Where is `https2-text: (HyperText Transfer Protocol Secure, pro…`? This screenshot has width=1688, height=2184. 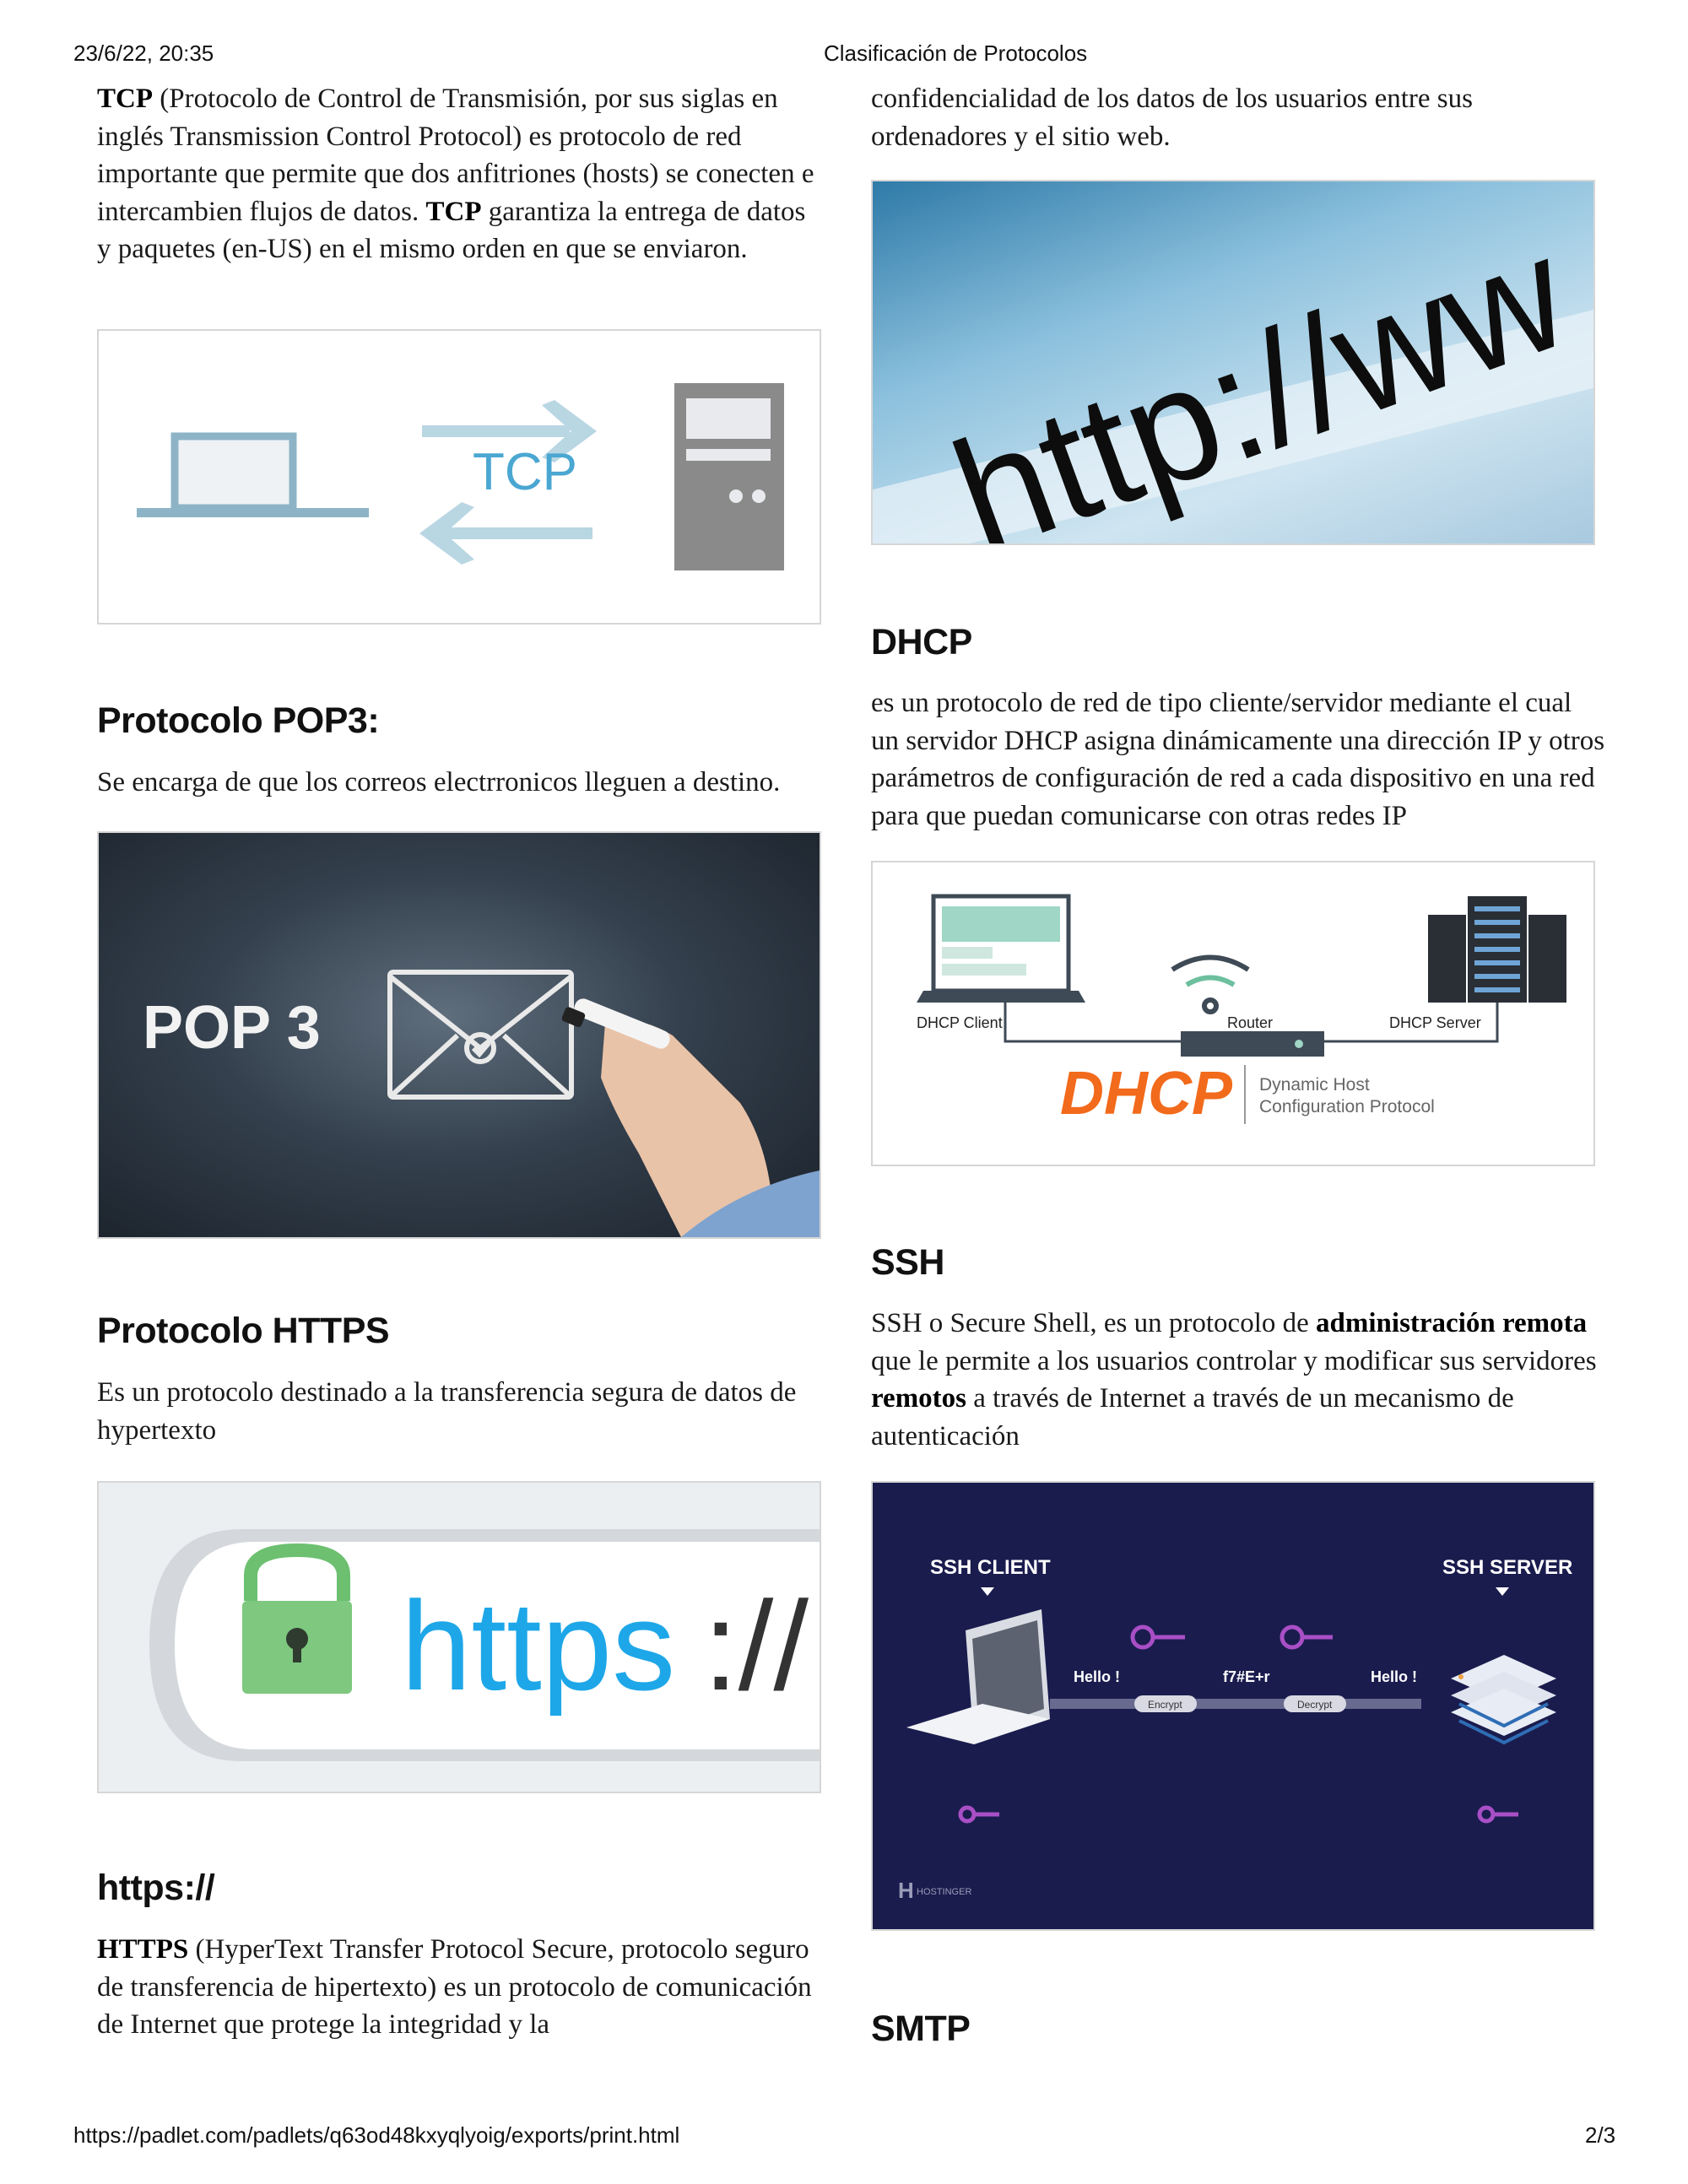 https2-text: (HyperText Transfer Protocol Secure, pro… is located at coordinates (455, 1987).